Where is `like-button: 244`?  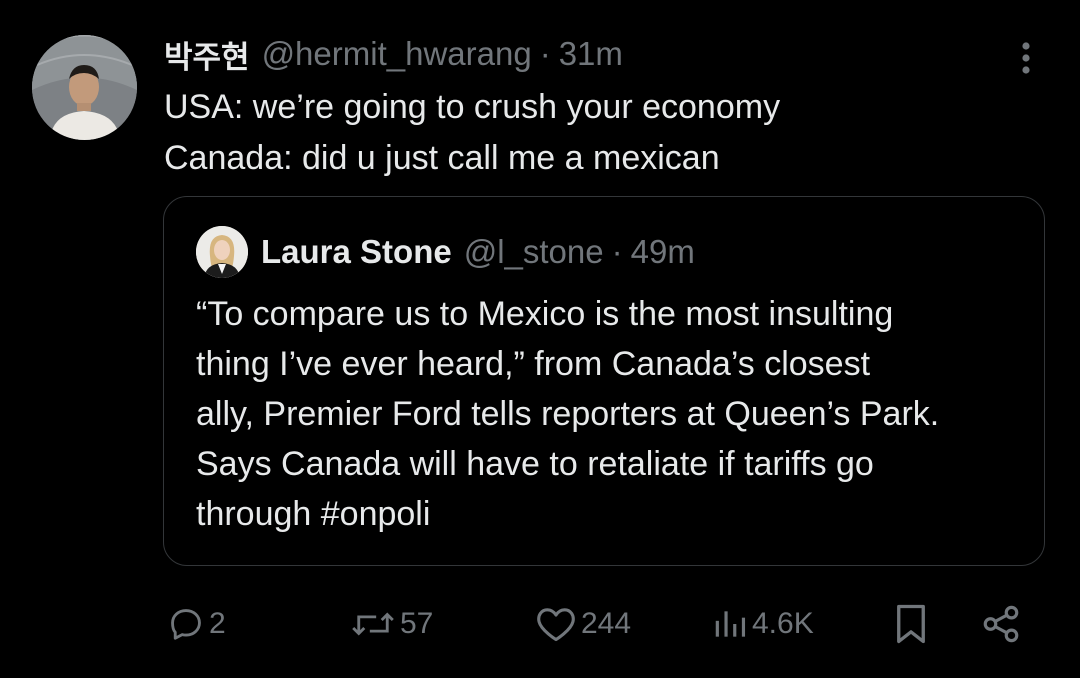
like-button: 244 is located at coordinates (583, 624).